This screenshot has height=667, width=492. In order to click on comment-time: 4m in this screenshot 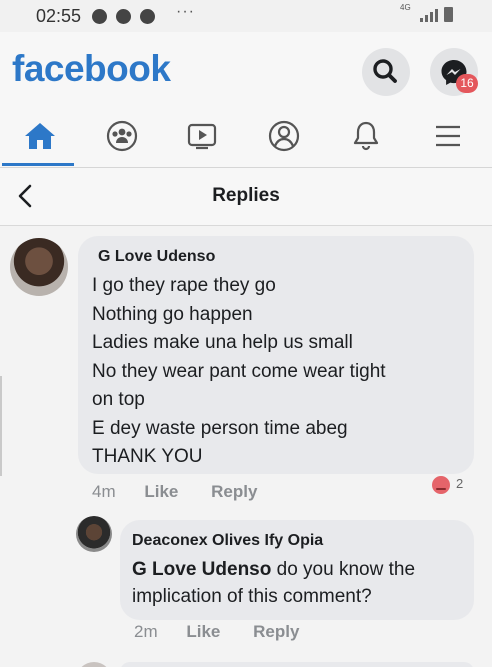, I will do `click(104, 491)`.